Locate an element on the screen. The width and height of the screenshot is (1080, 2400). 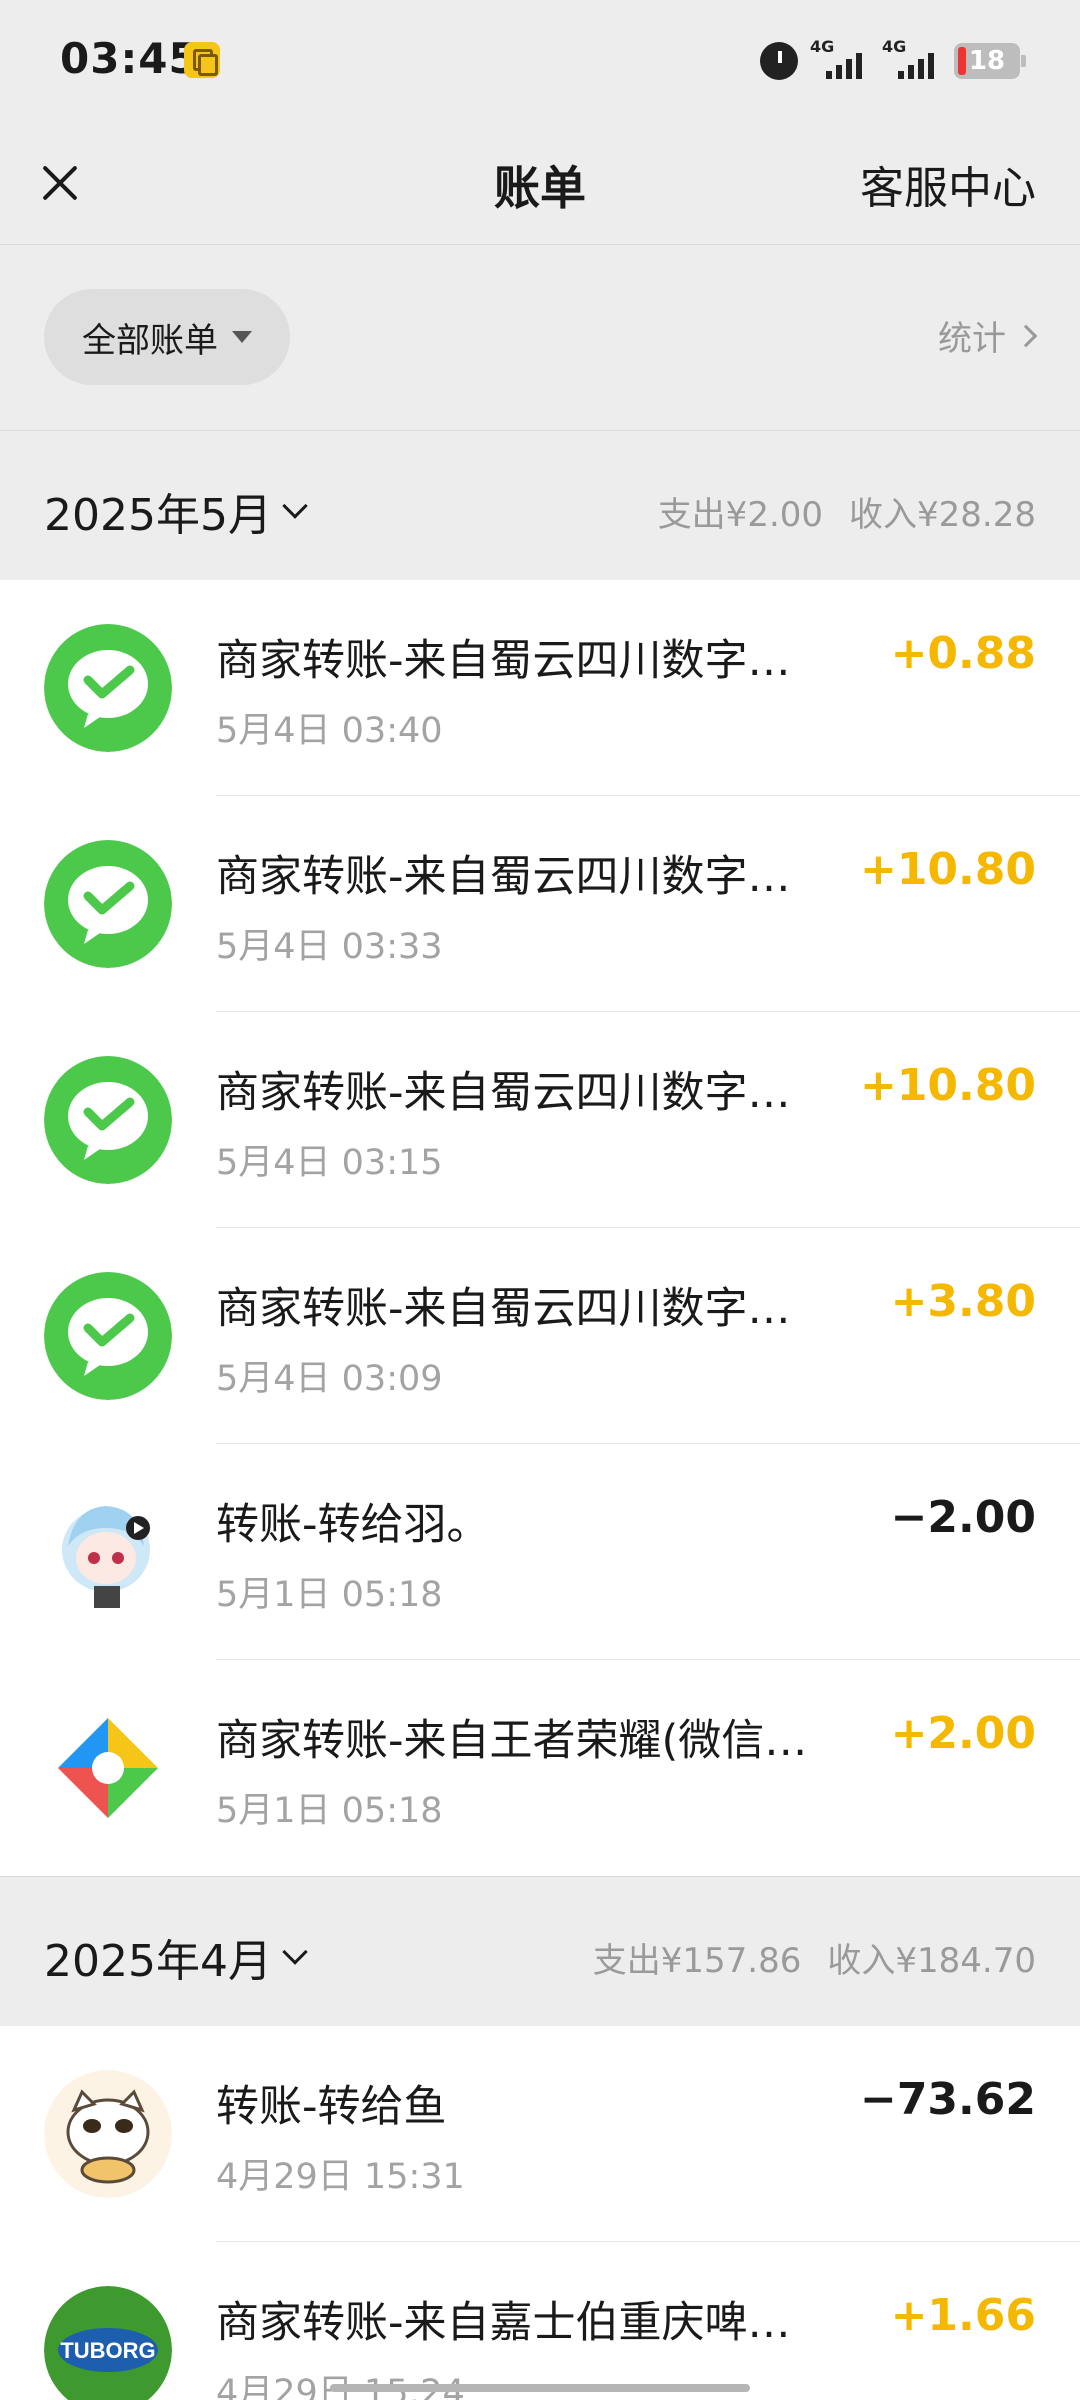
transaction-amount: +2.00 is located at coordinates (963, 1733).